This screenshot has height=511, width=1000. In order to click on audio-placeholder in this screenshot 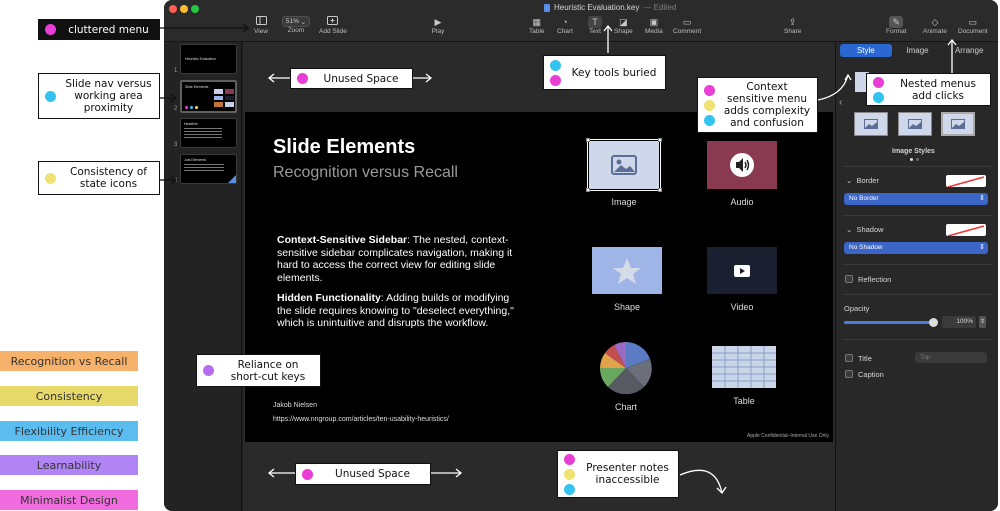, I will do `click(742, 165)`.